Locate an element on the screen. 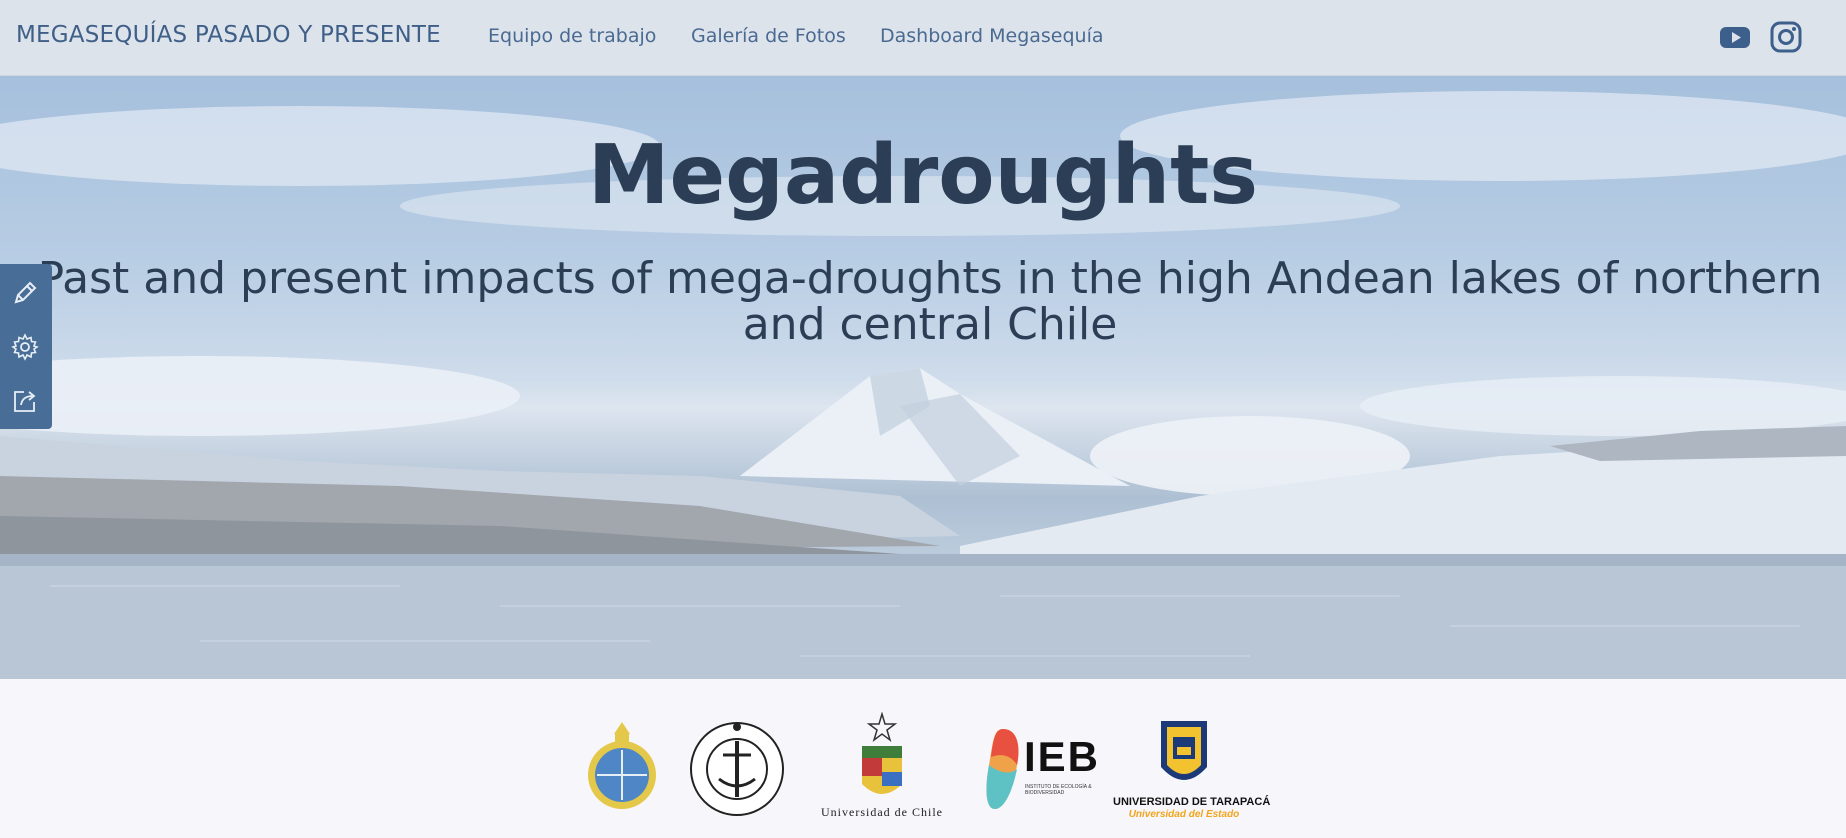 Image resolution: width=1846 pixels, height=838 pixels. nav-link-galeria: Galería de Fotos is located at coordinates (768, 36).